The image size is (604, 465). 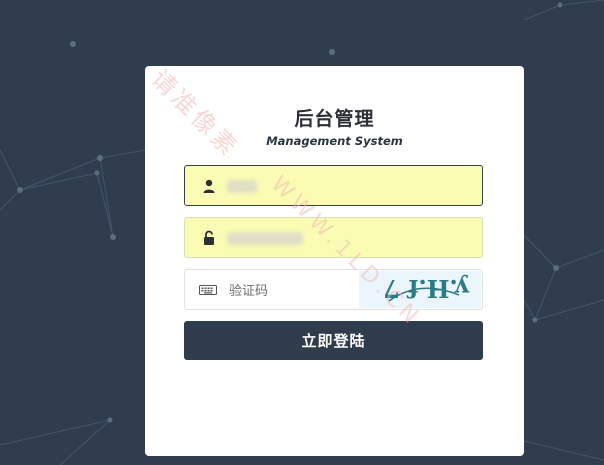 I want to click on lock-icon, so click(x=209, y=237).